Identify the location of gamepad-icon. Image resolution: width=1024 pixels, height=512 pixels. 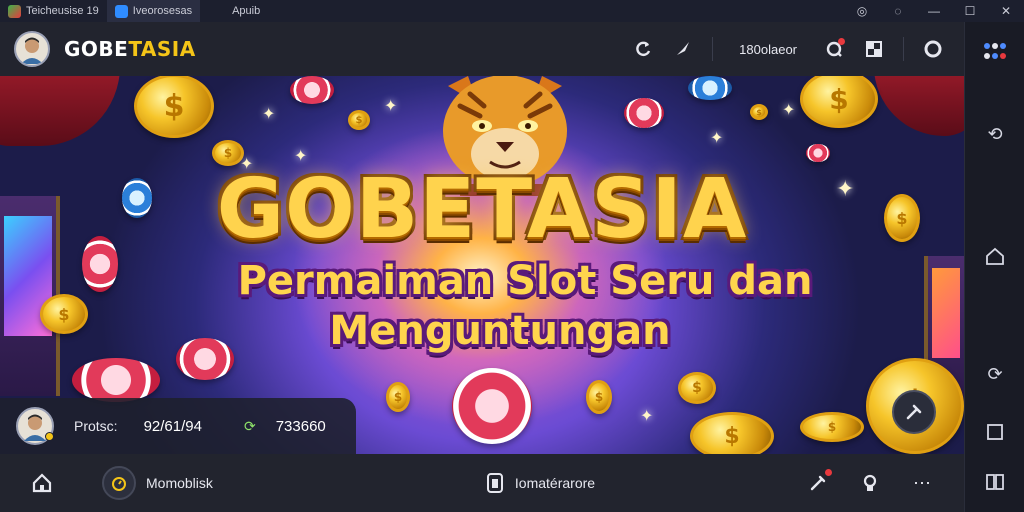
(870, 483).